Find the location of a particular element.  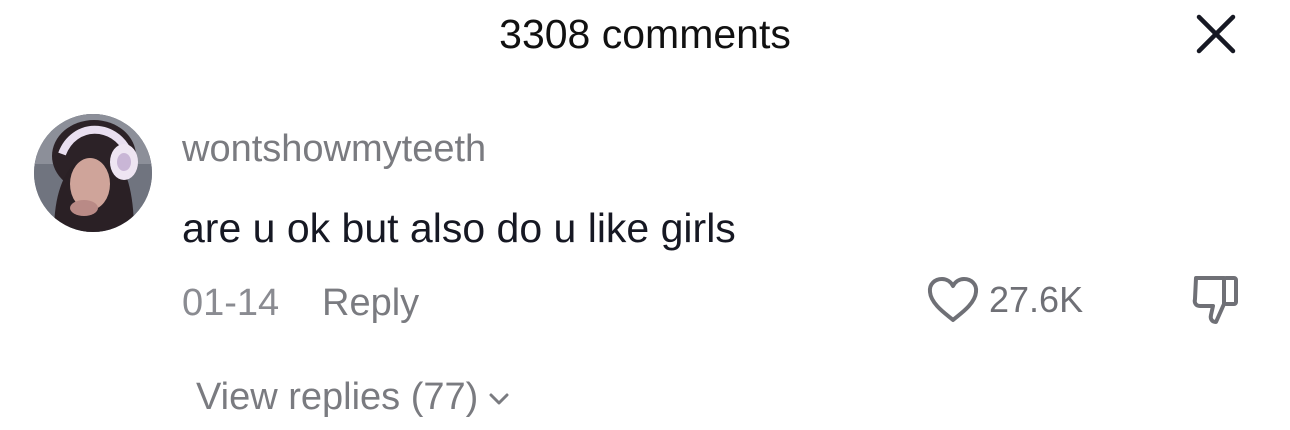

reply-button: Reply is located at coordinates (370, 303).